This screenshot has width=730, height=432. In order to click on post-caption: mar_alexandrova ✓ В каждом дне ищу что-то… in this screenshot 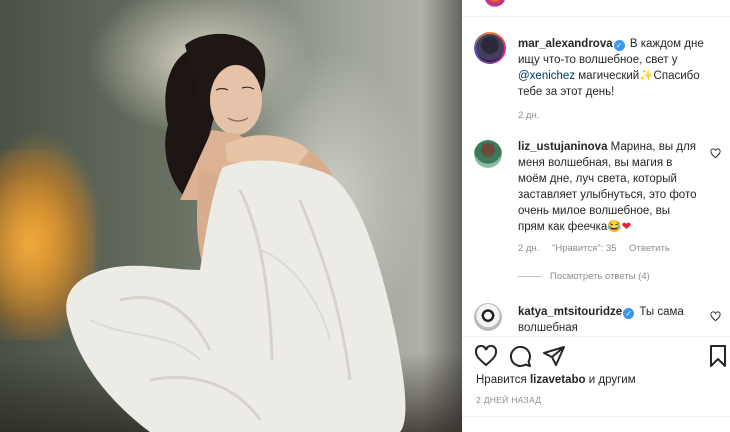, I will do `click(618, 68)`.